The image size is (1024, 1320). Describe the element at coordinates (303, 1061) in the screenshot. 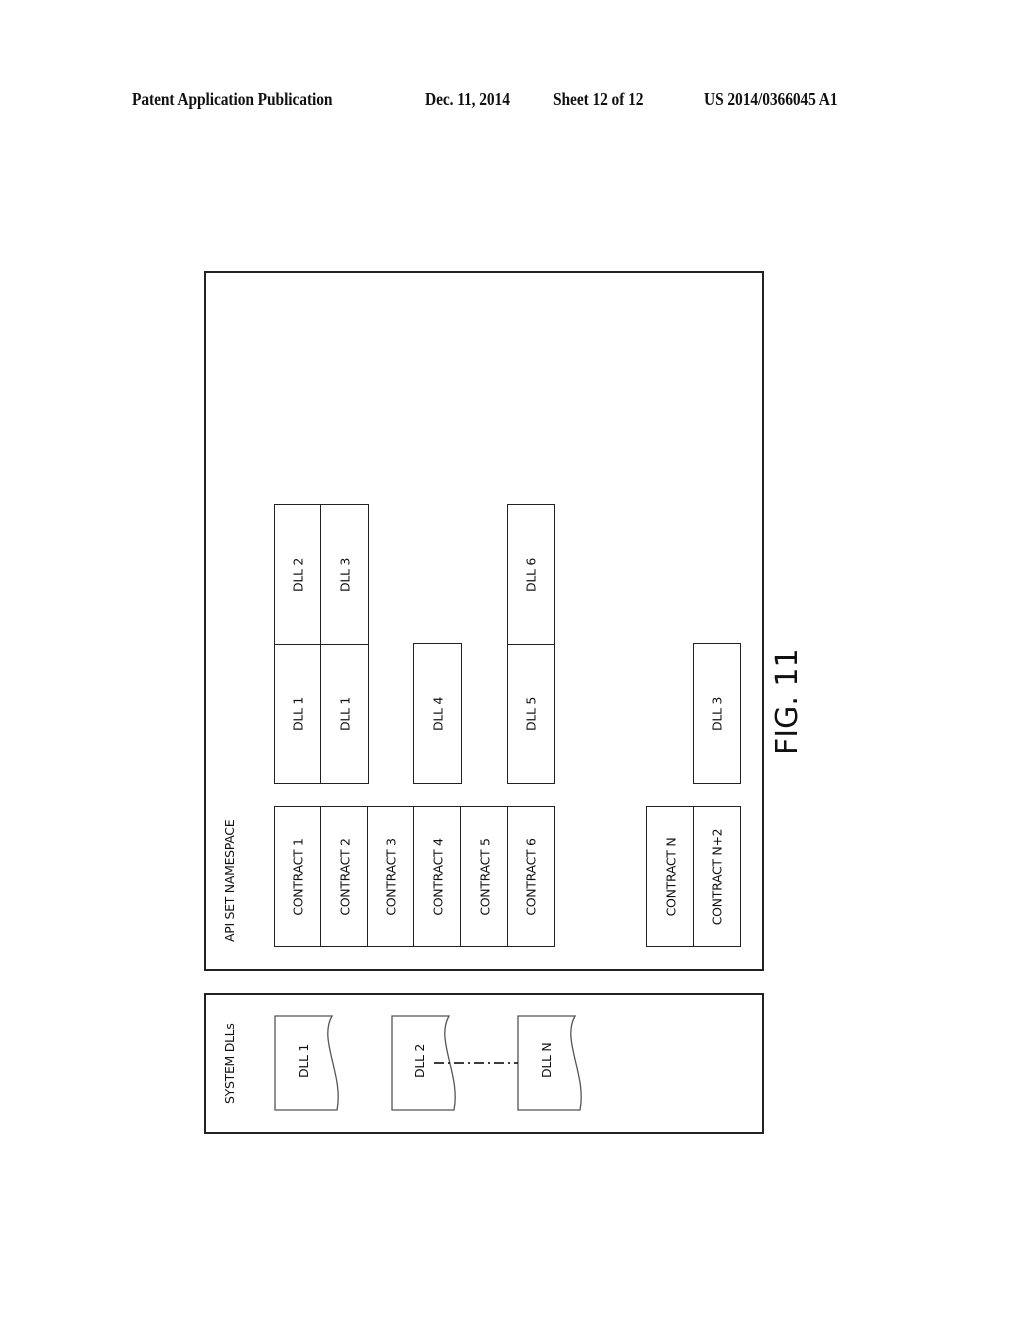

I see `system-dll-label: DLL 1` at that location.